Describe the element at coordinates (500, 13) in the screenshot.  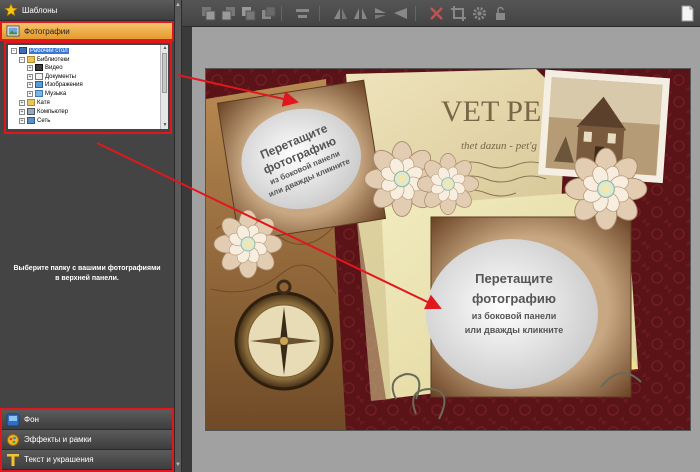
I see `lock-icon` at that location.